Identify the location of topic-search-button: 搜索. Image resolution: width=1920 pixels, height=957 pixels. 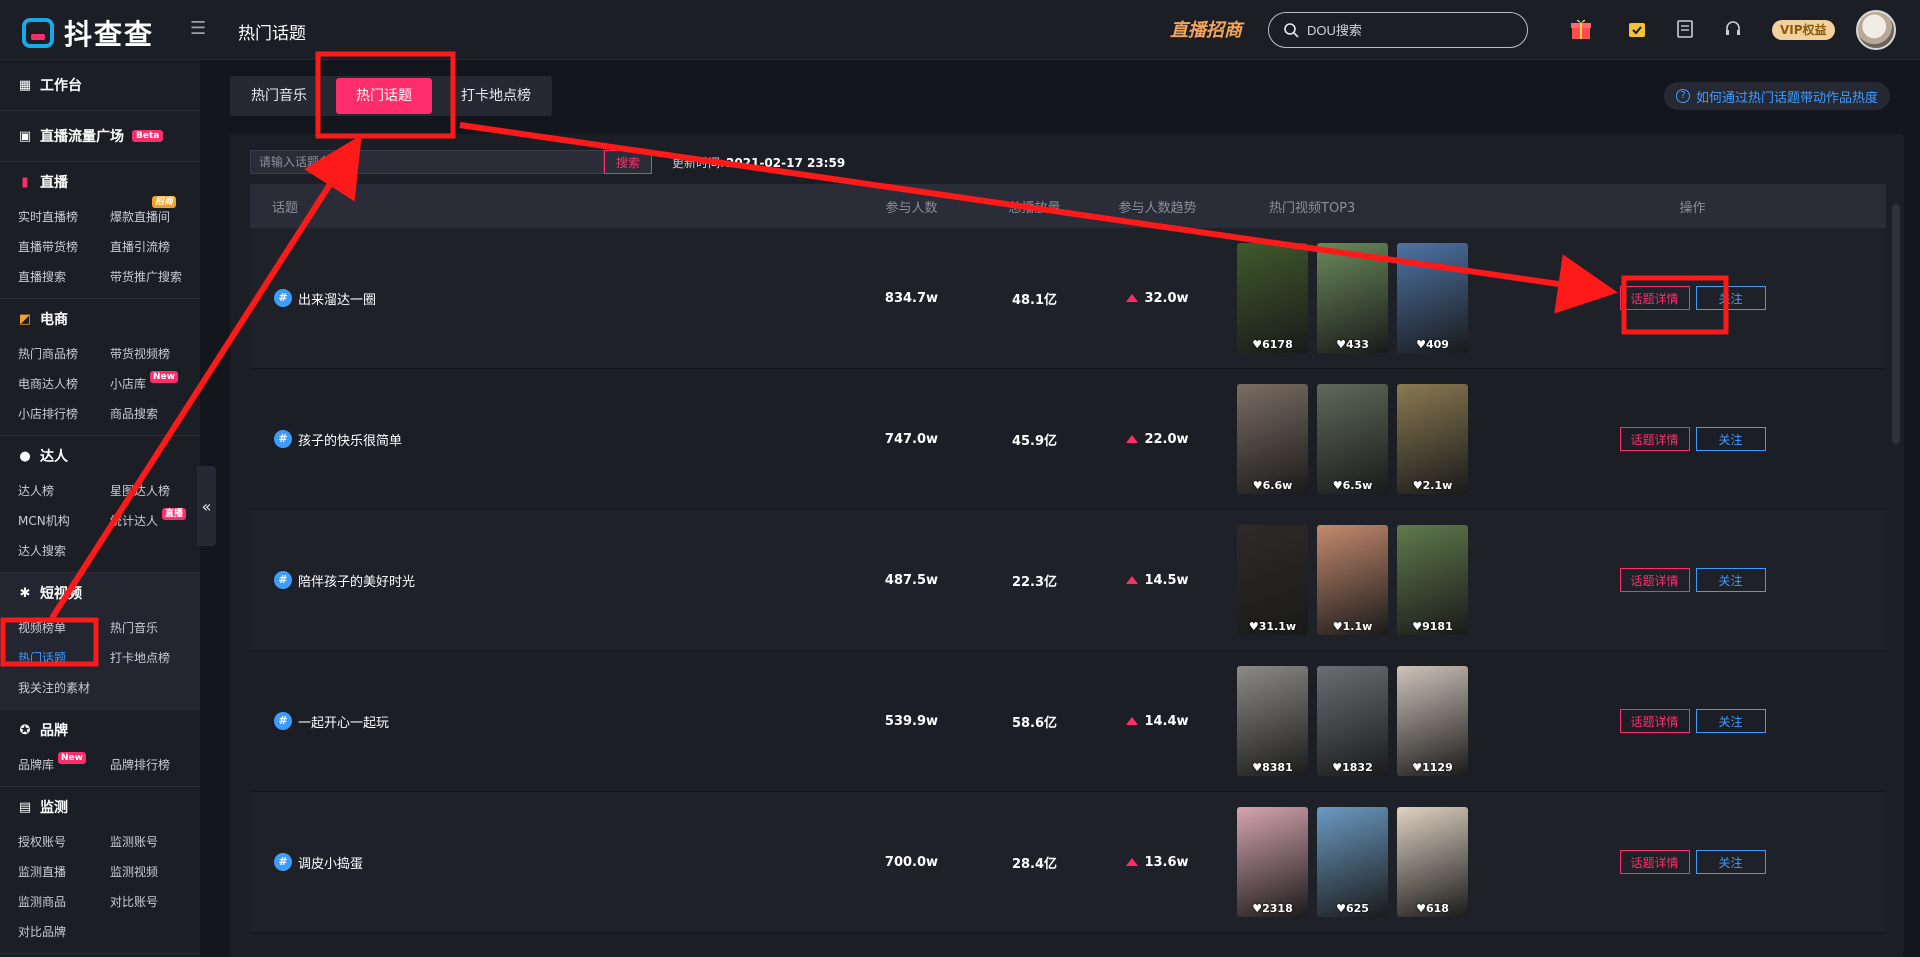
(628, 162).